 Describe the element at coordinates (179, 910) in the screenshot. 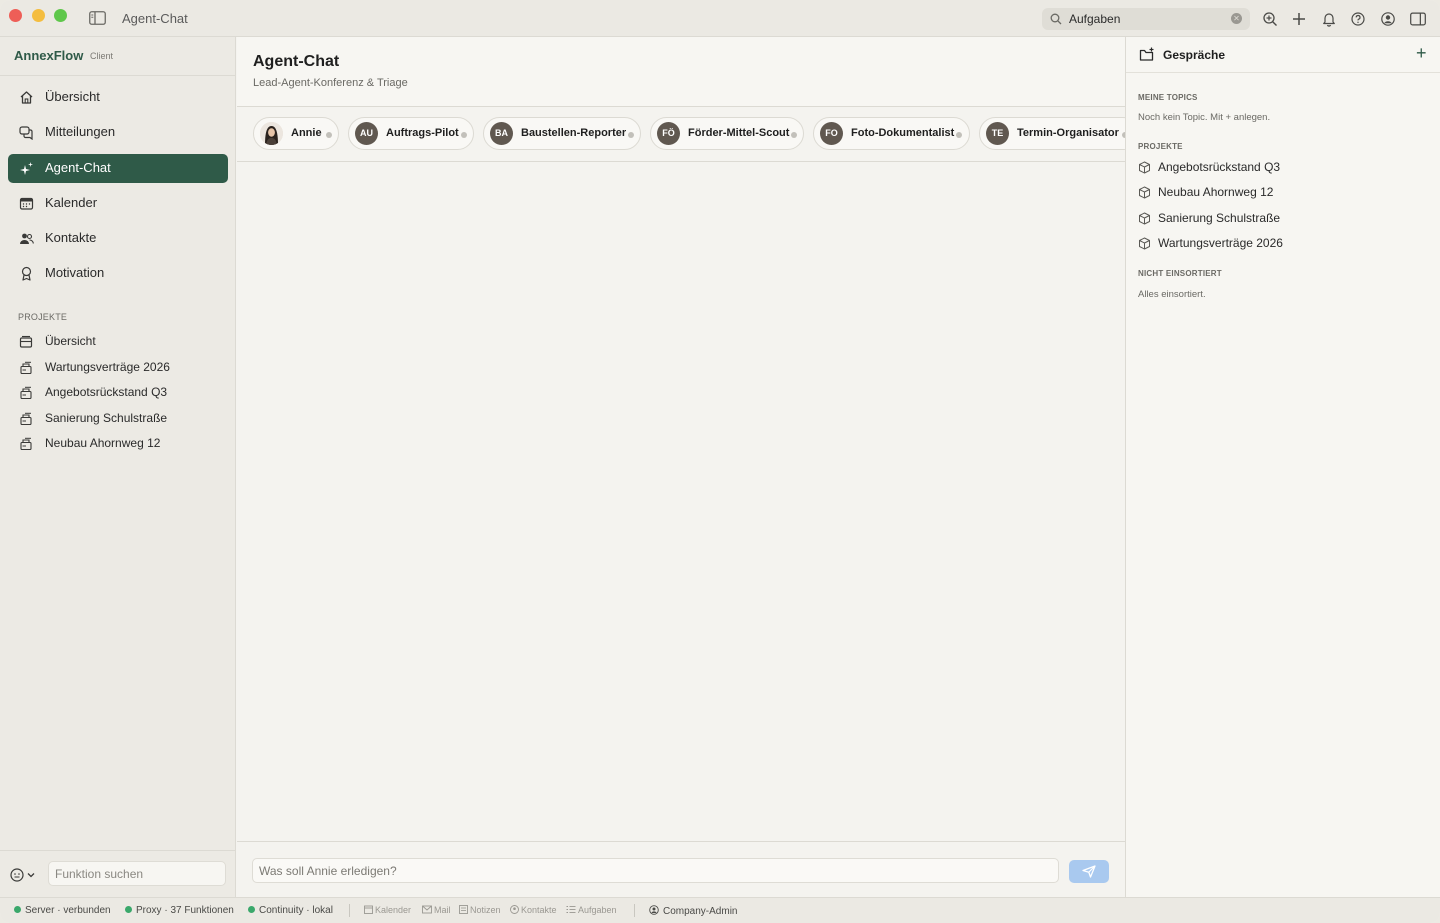

I see `proxy-status: Proxy · 37 Funktionen` at that location.